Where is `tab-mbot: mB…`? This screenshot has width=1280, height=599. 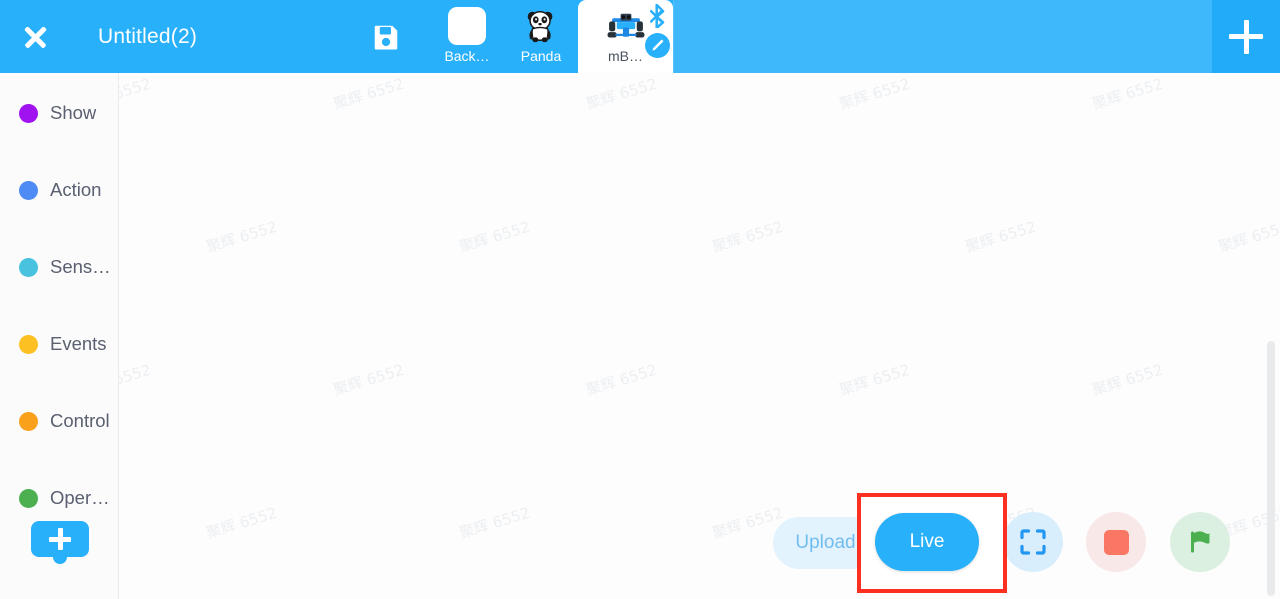
tab-mbot: mB… is located at coordinates (625, 36).